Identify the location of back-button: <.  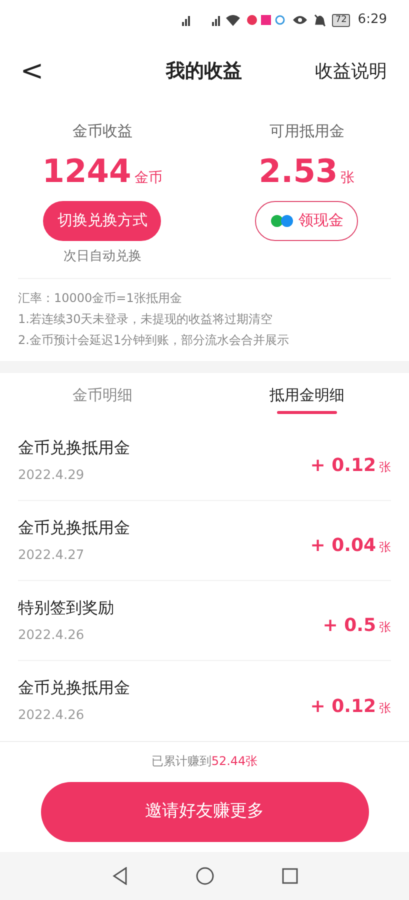
(32, 71).